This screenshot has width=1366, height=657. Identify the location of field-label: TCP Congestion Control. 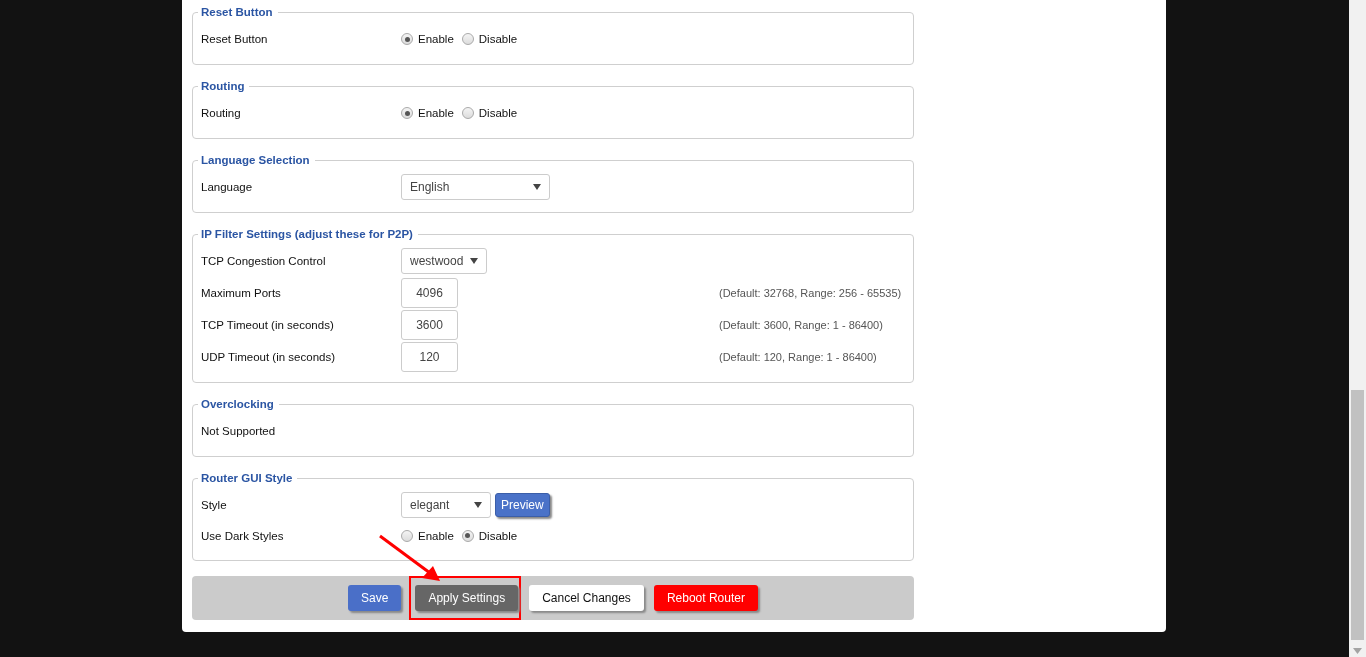
(264, 261).